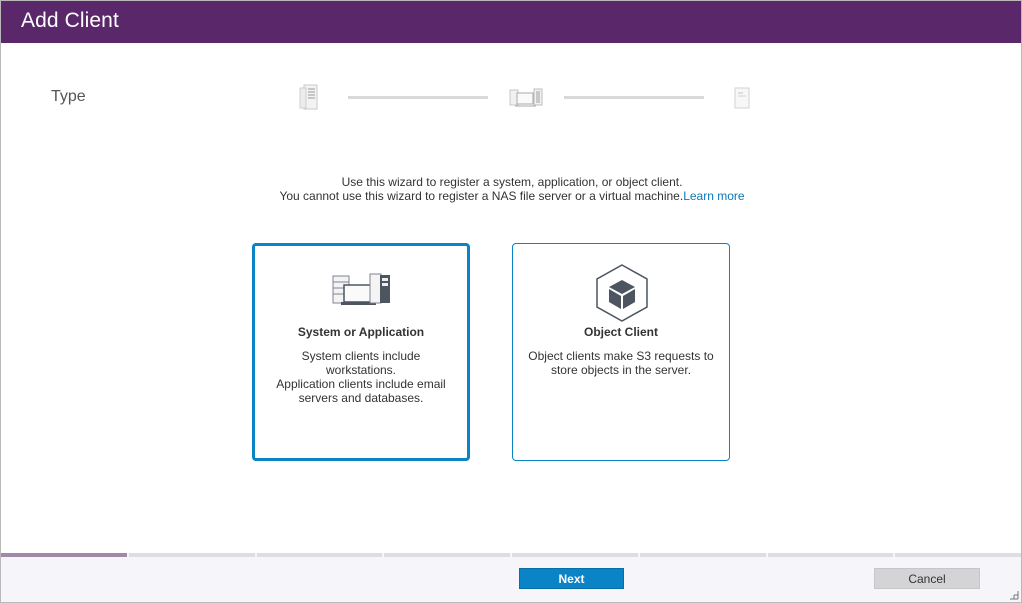  I want to click on card-desc-line: System clients include workstations., so click(361, 363).